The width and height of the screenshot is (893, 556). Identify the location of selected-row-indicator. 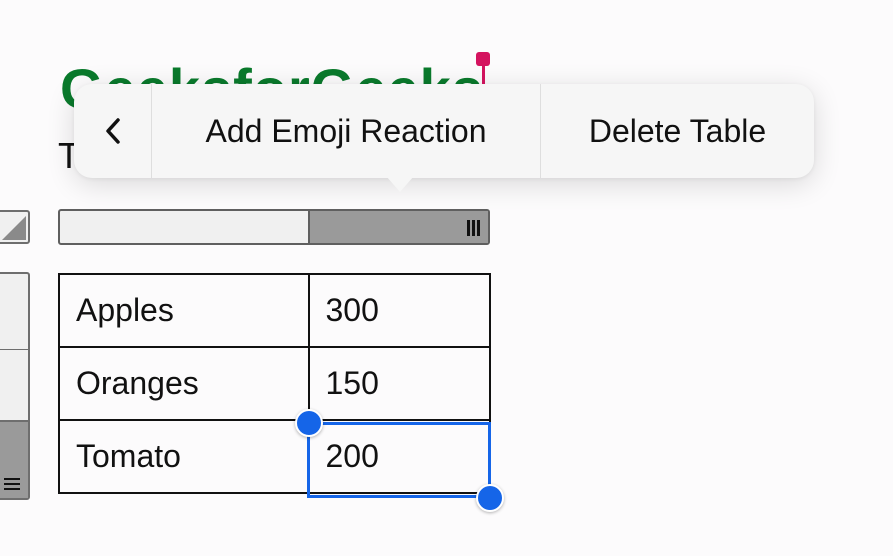
(14, 459).